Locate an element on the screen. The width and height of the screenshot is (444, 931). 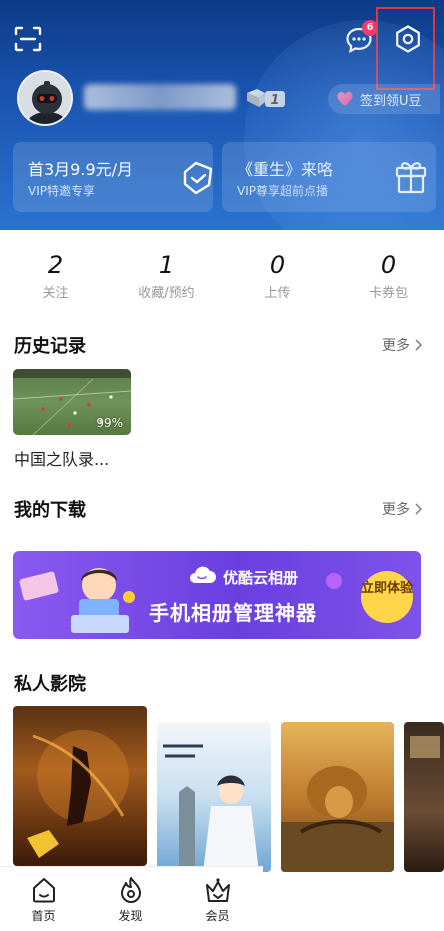
heart-icon is located at coordinates (345, 99).